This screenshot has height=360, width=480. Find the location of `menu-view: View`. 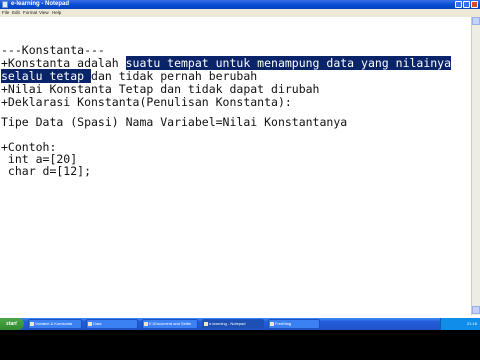

menu-view: View is located at coordinates (44, 13).